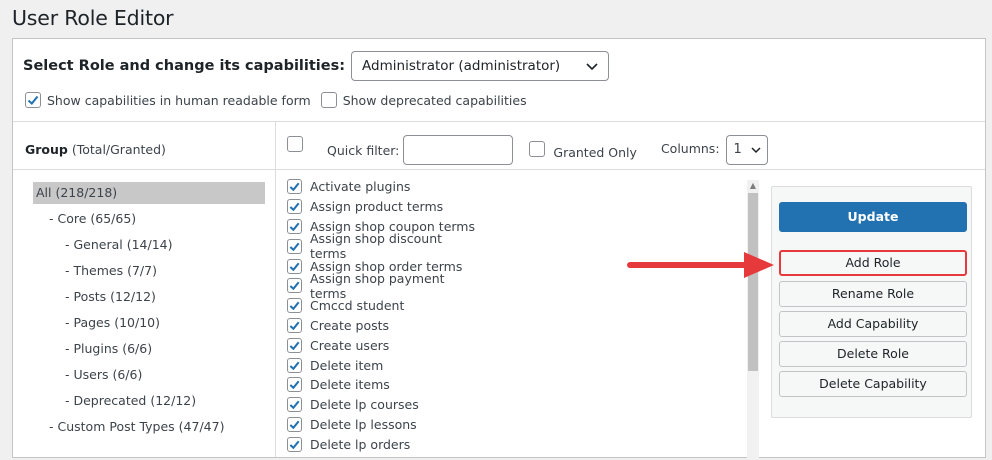 Image resolution: width=992 pixels, height=460 pixels. I want to click on group-item-custom-post-types: - Custom Post Types (47/47), so click(149, 429).